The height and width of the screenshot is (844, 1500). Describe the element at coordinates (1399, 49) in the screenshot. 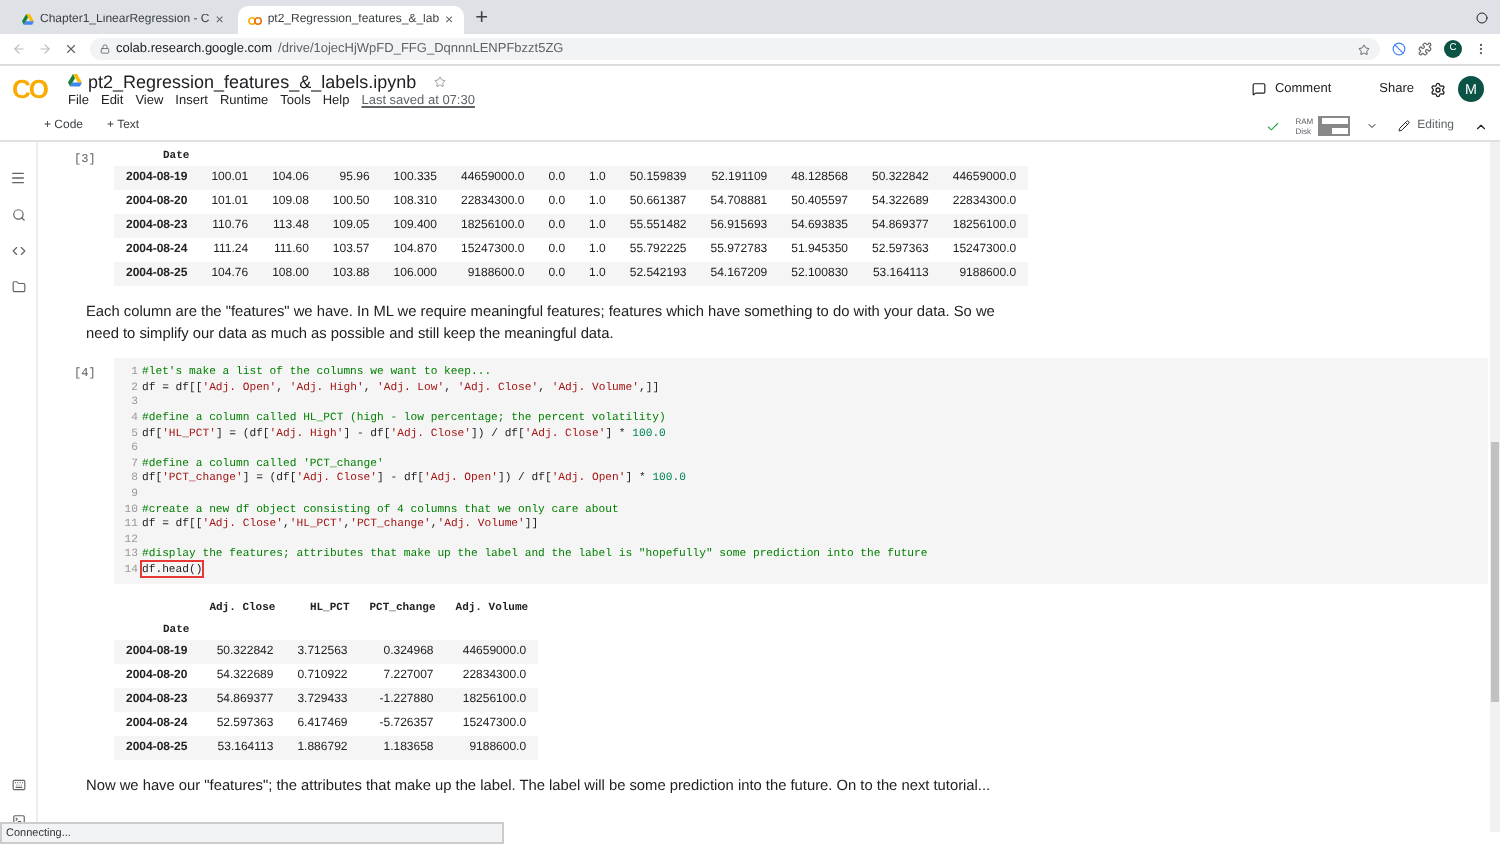

I see `blocked-icon` at that location.